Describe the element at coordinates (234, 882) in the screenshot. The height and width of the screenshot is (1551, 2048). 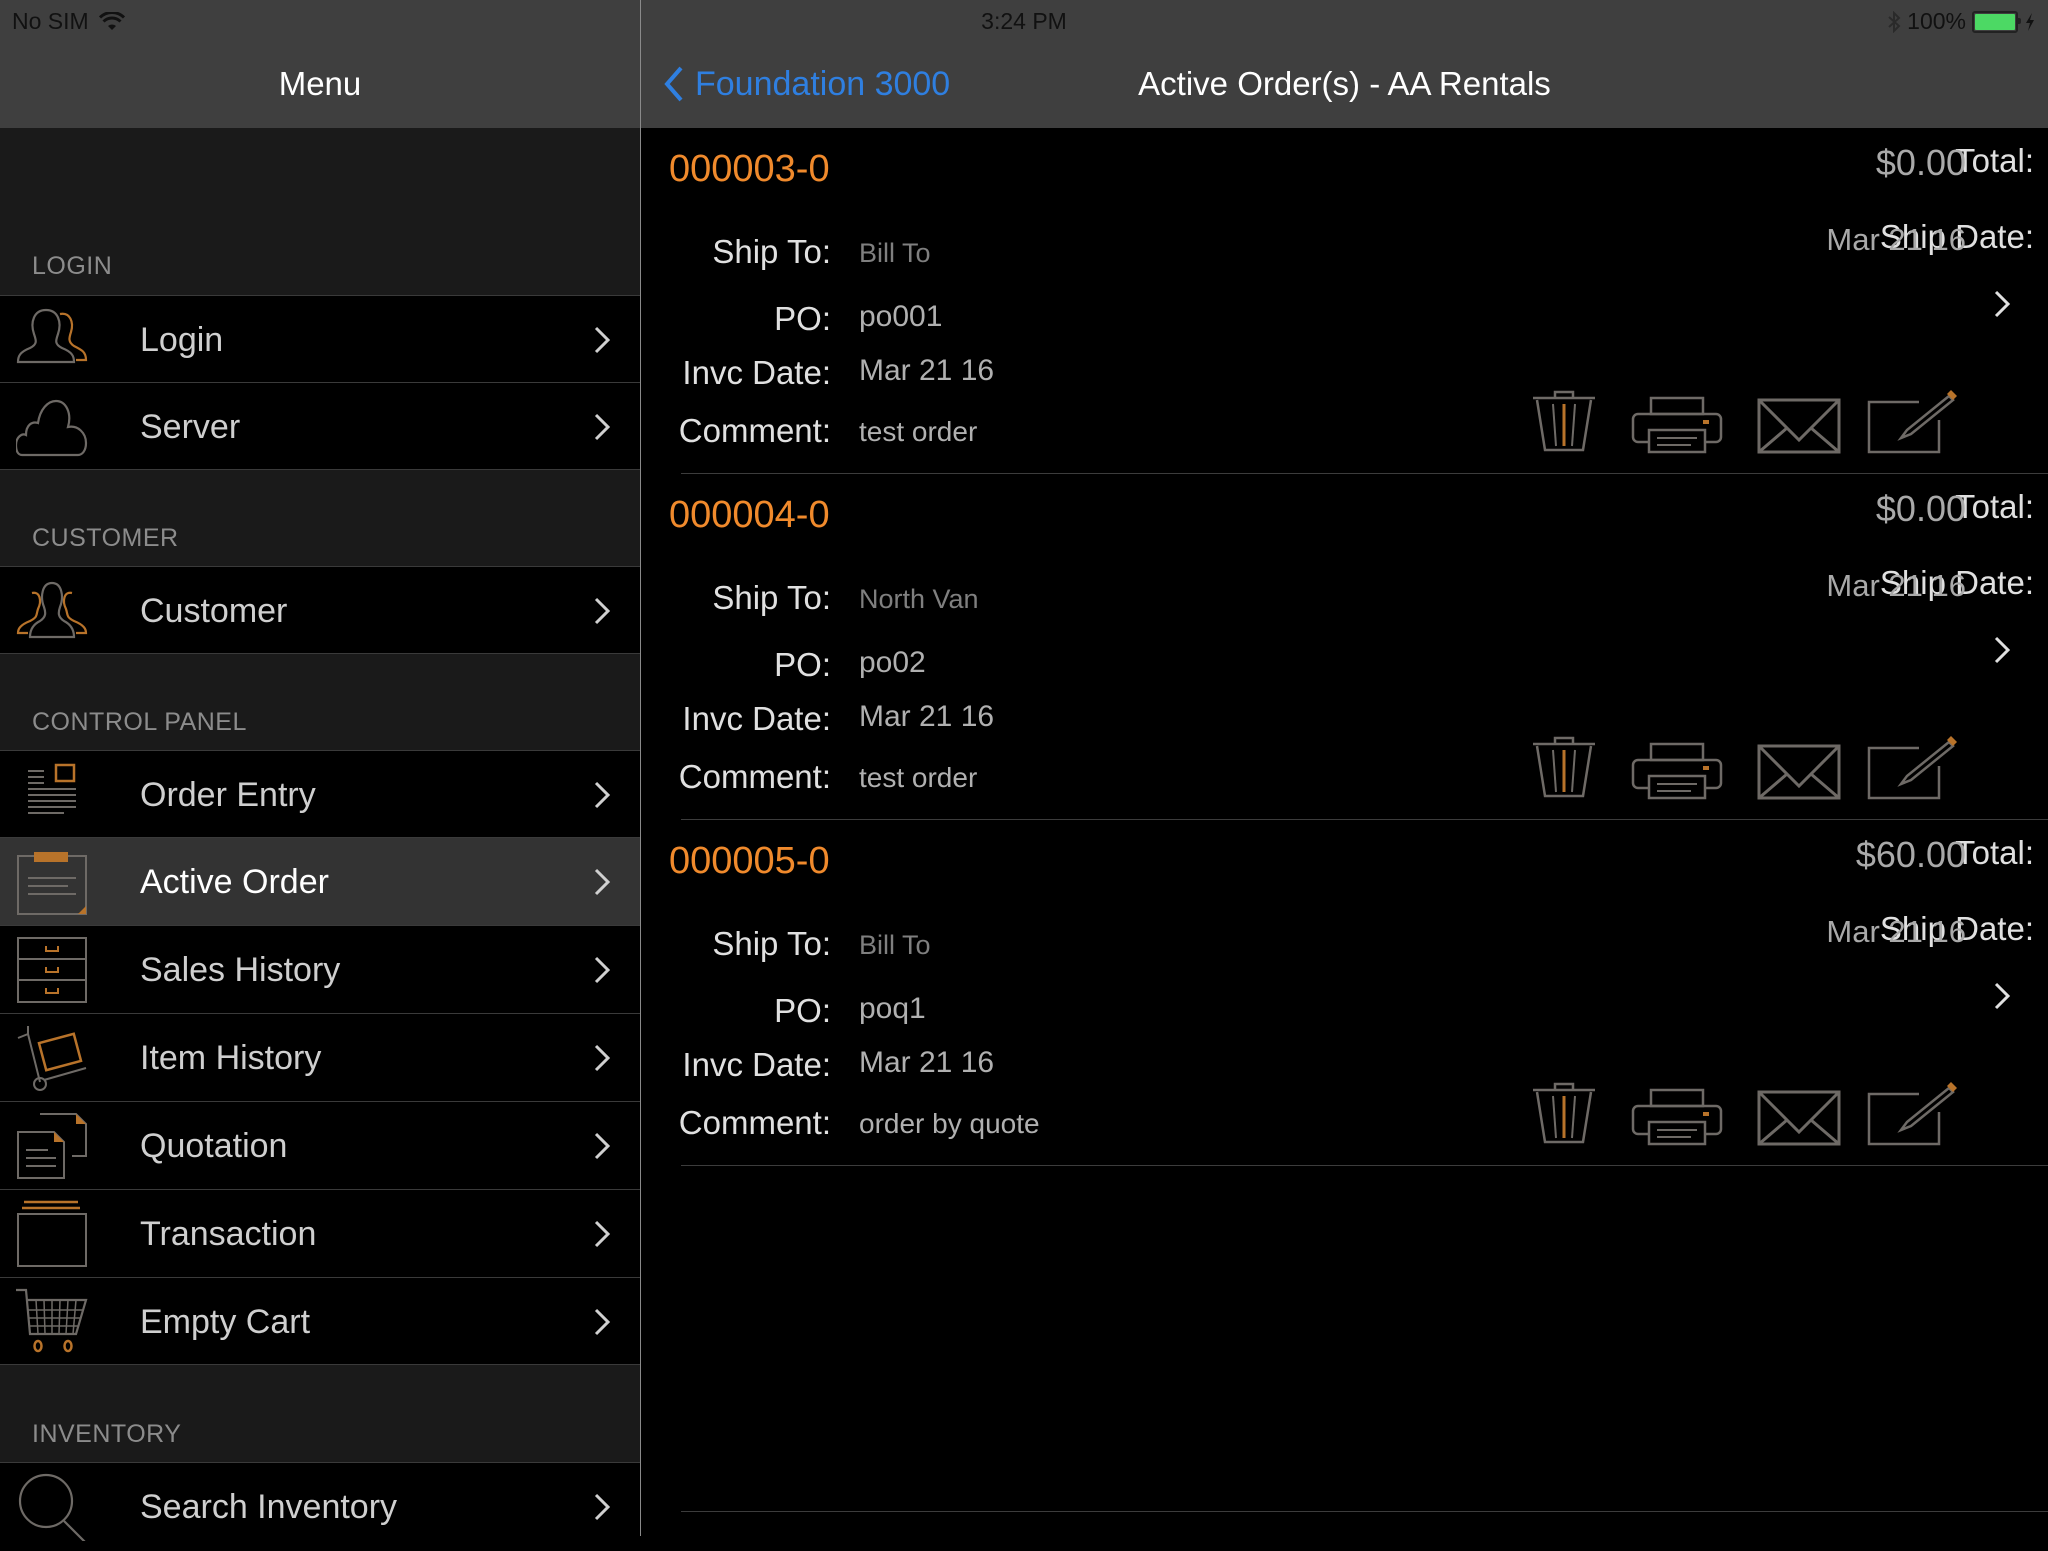
I see `sidebar-item-label: Active Order` at that location.